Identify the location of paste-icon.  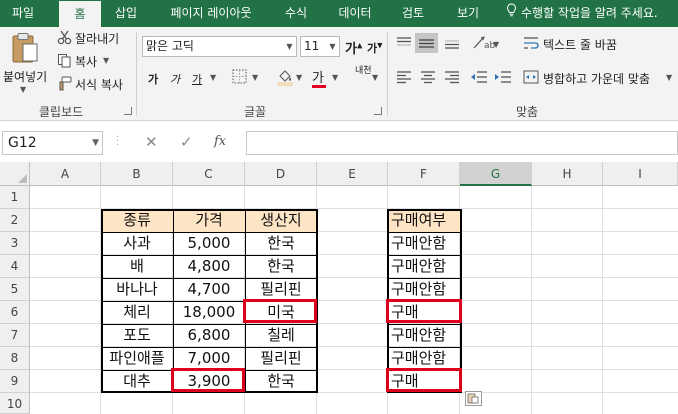
(25, 49).